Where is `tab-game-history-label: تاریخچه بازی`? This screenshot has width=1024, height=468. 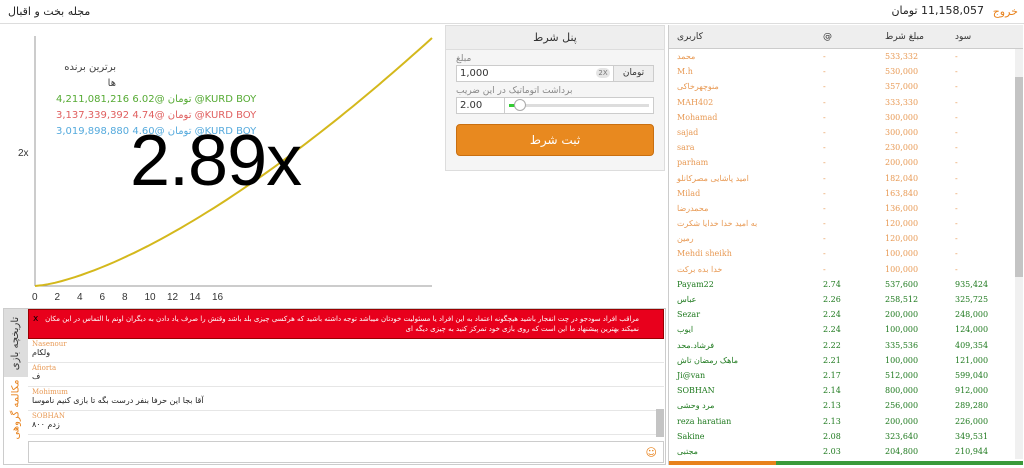 tab-game-history-label: تاریخچه بازی is located at coordinates (16, 343).